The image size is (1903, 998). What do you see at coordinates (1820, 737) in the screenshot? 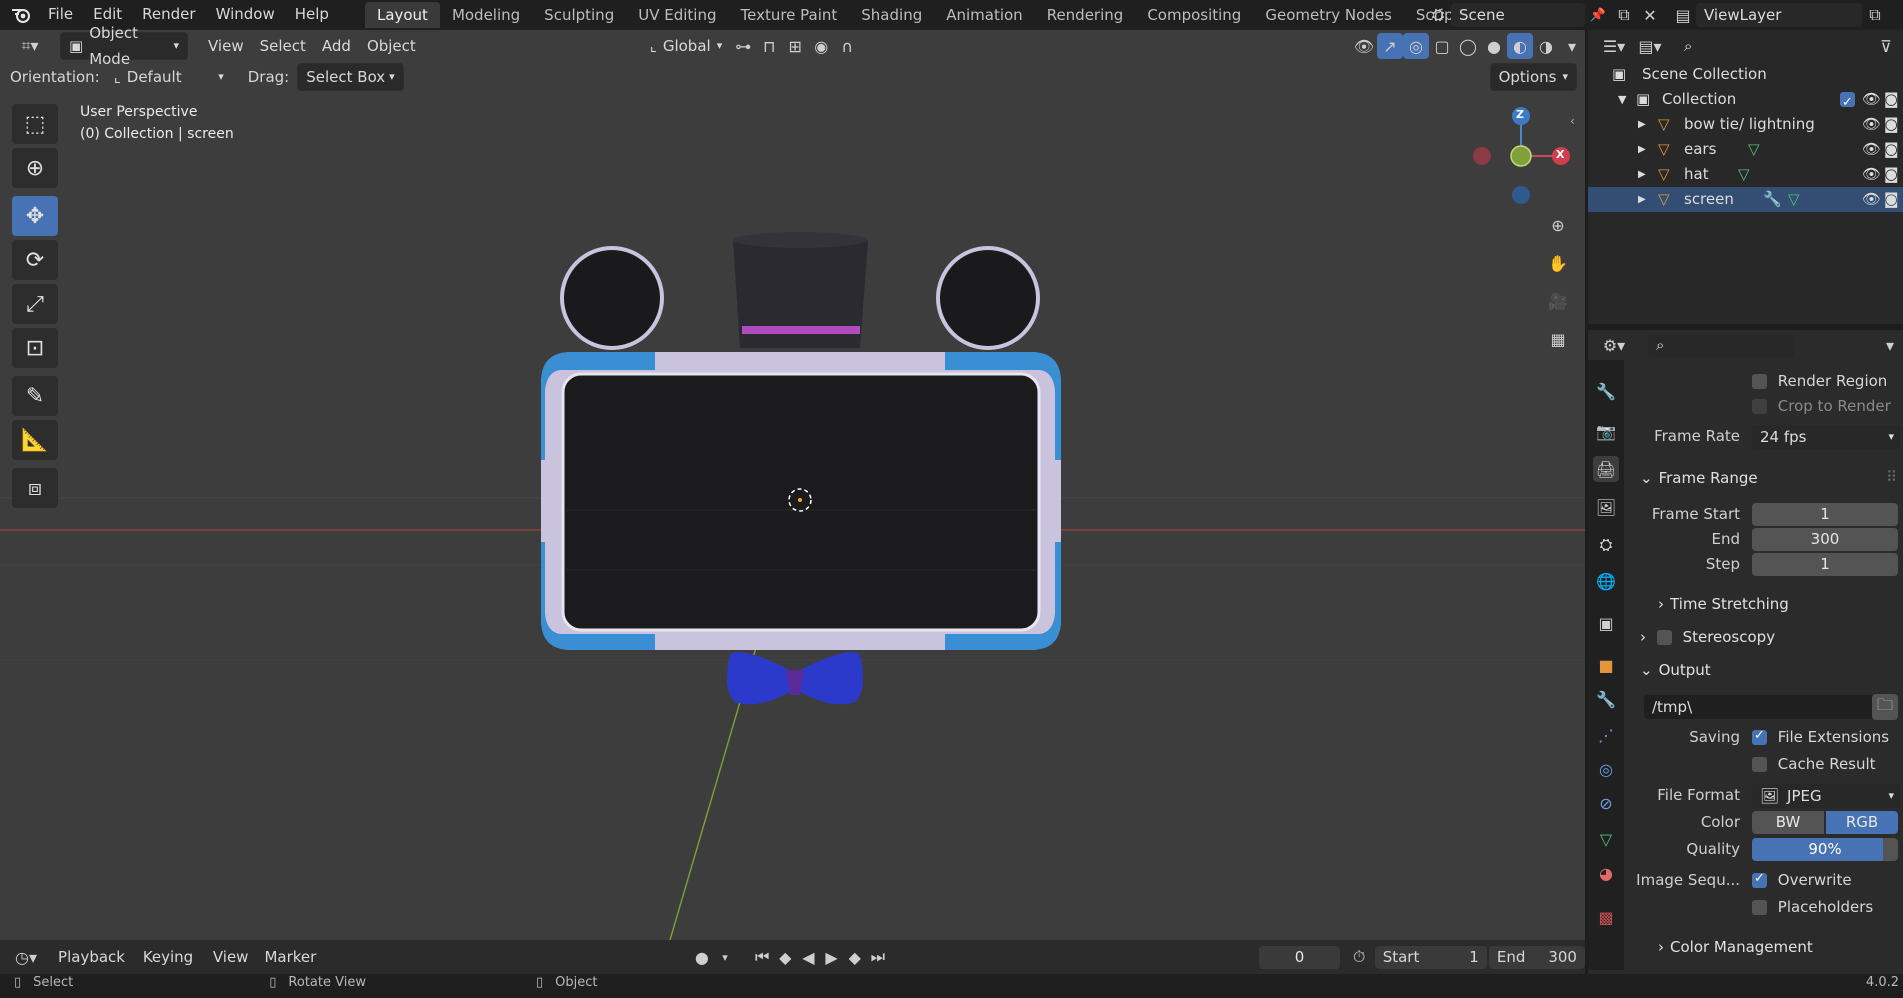
I see `file-extensions-row: File Extensions` at bounding box center [1820, 737].